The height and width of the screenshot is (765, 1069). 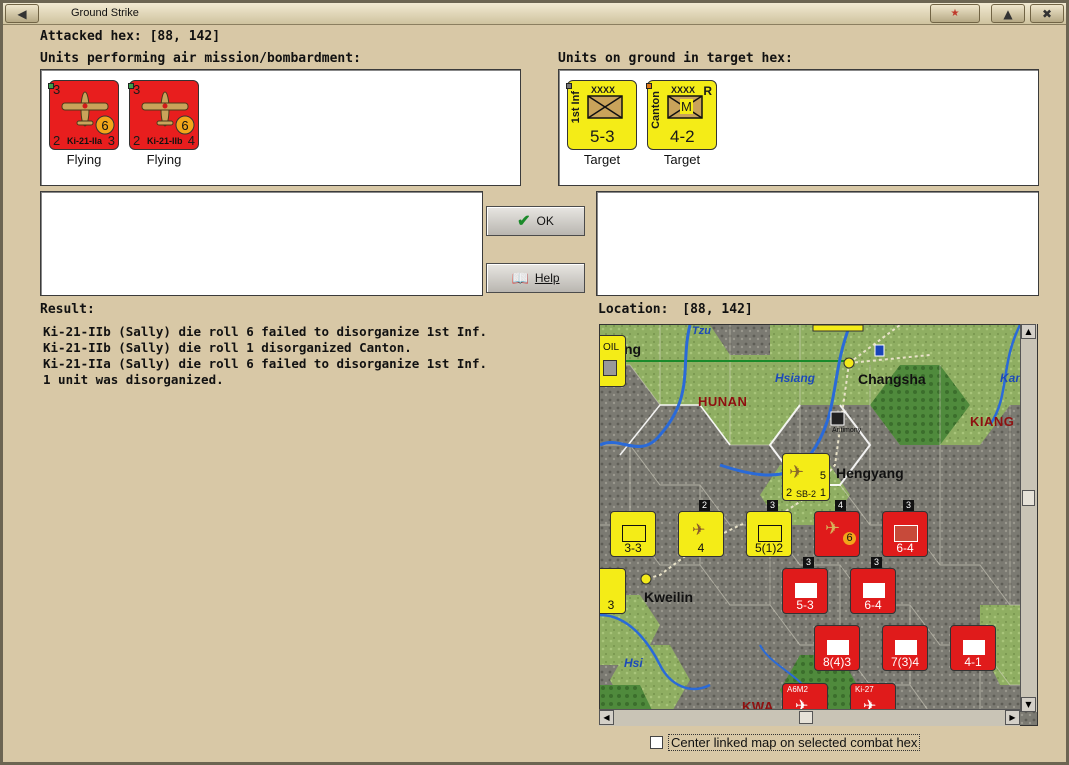 What do you see at coordinates (717, 309) in the screenshot?
I see `location-value: [88, 142]` at bounding box center [717, 309].